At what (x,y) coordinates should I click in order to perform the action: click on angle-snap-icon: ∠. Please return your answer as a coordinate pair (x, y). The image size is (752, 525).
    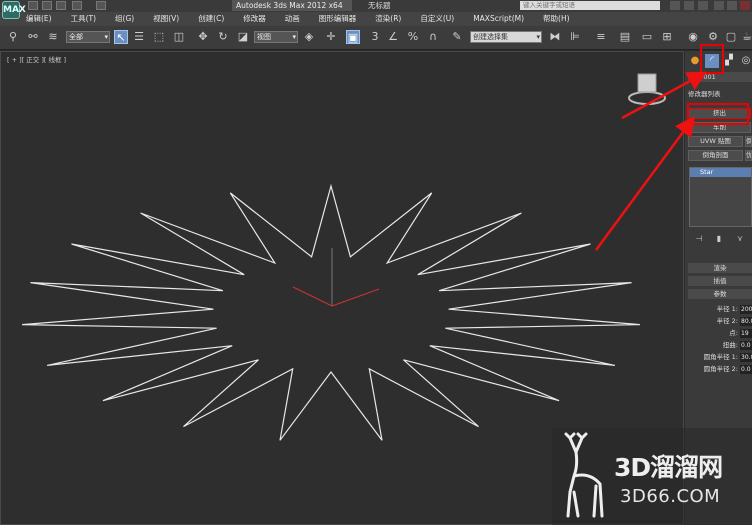
    Looking at the image, I should click on (393, 37).